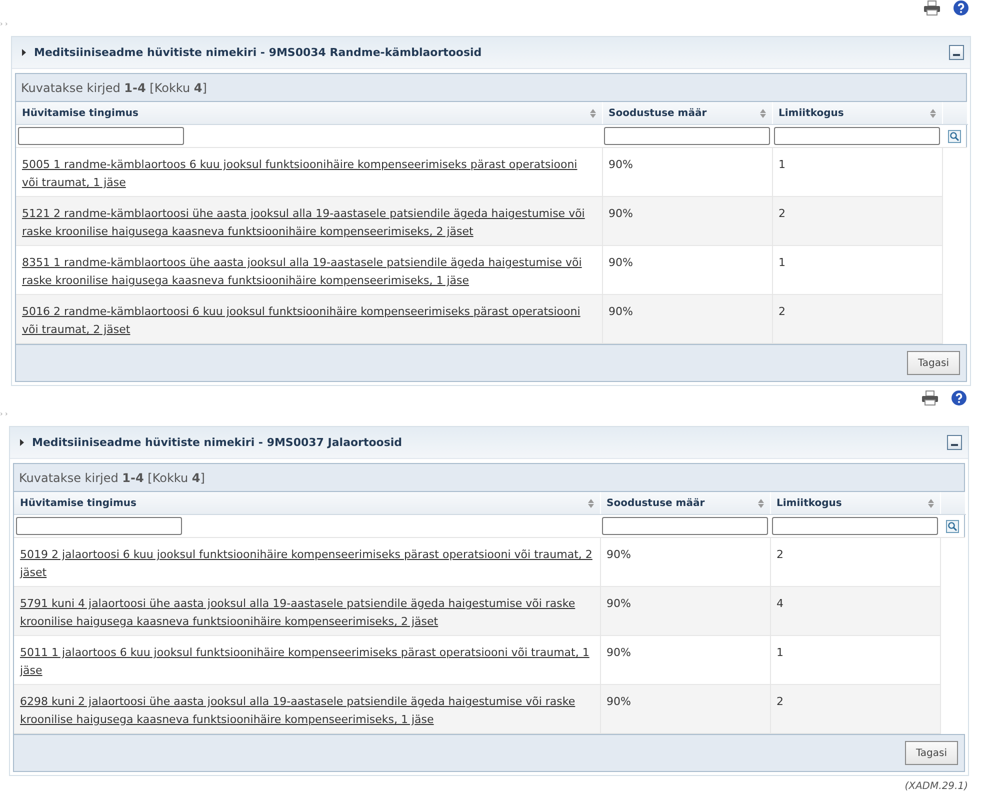  What do you see at coordinates (309, 174) in the screenshot?
I see `condition-link: 5005 1 randme-kämblaortoos 6 kuu jooksul funktsioonihäire kompenseerimiseks pärast operatsiooni või traumat, 1 jäse` at bounding box center [309, 174].